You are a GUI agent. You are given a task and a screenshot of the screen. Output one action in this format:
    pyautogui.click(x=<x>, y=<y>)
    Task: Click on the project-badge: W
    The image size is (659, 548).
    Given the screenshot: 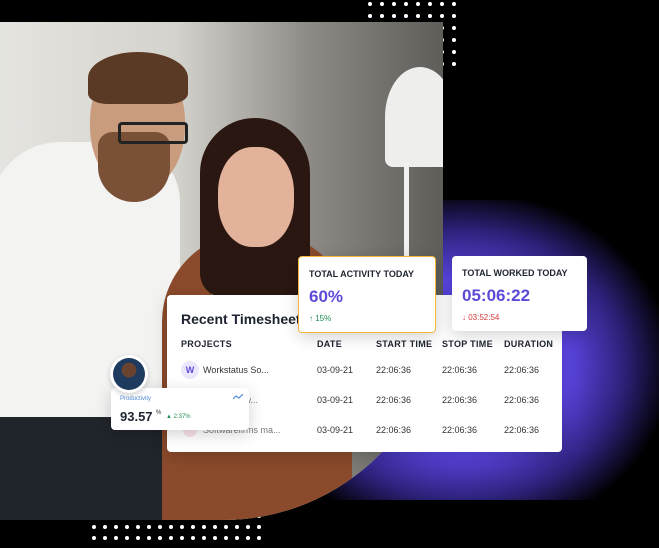 What is the action you would take?
    pyautogui.click(x=190, y=370)
    